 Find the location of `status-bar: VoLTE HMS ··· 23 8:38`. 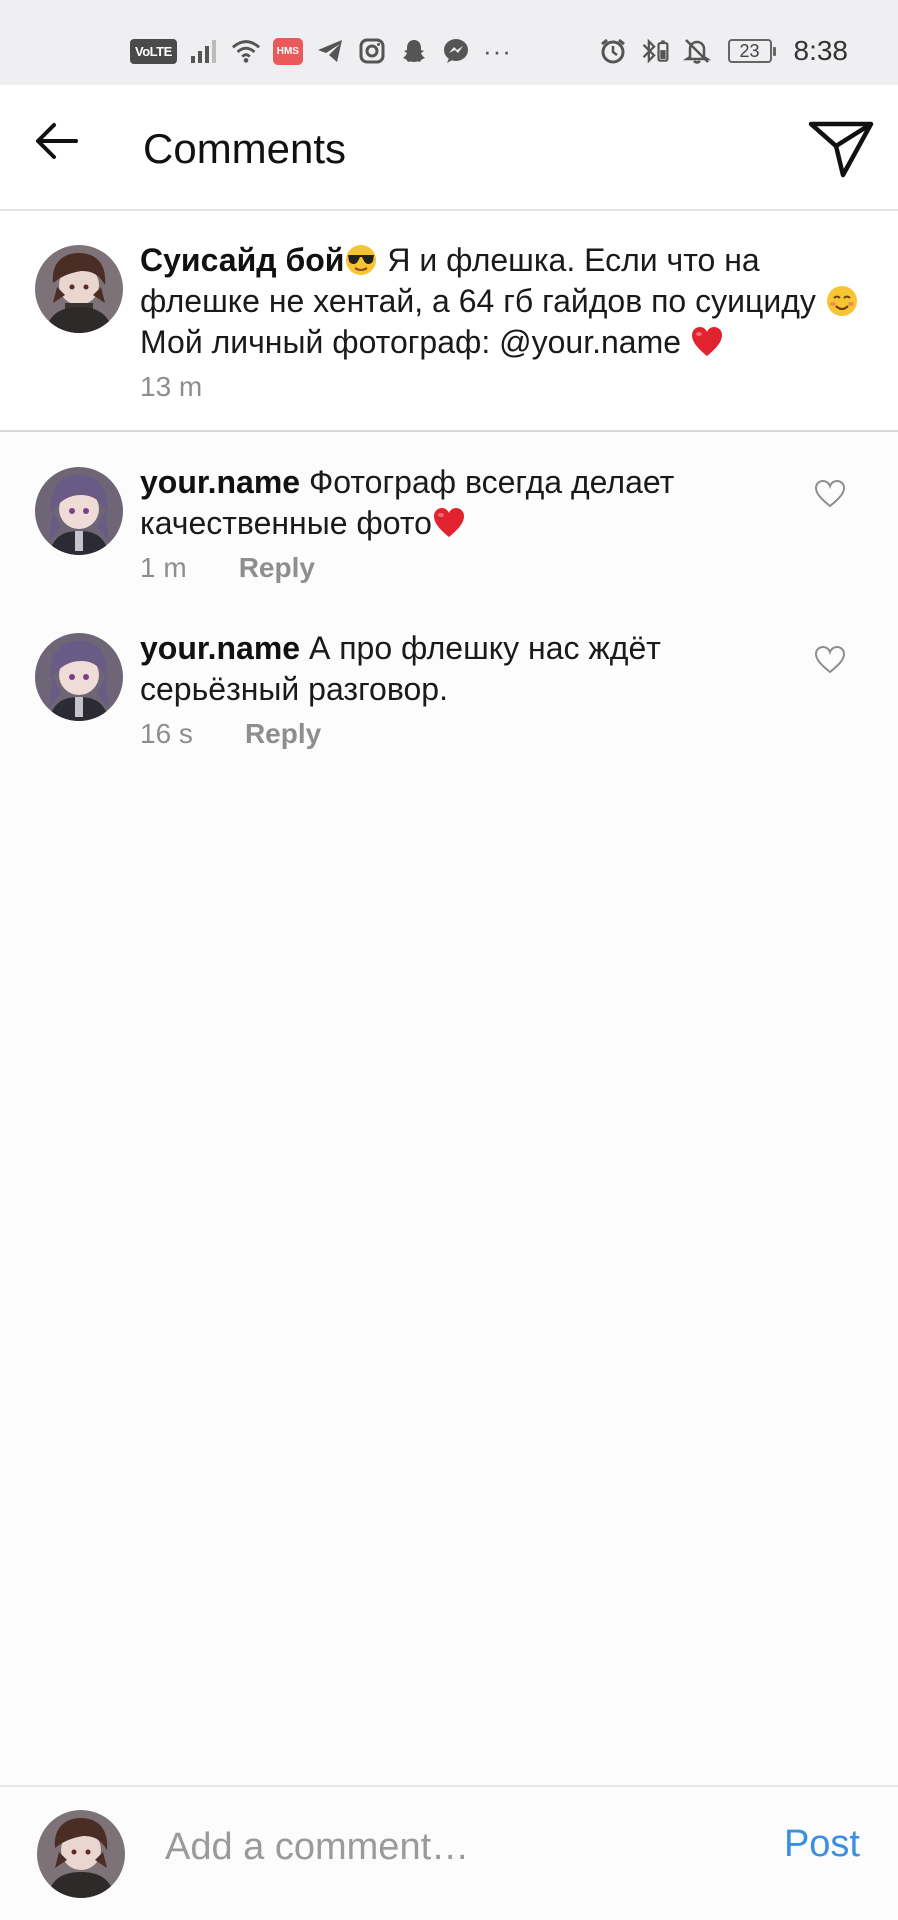

status-bar: VoLTE HMS ··· 23 8:38 is located at coordinates (449, 42).